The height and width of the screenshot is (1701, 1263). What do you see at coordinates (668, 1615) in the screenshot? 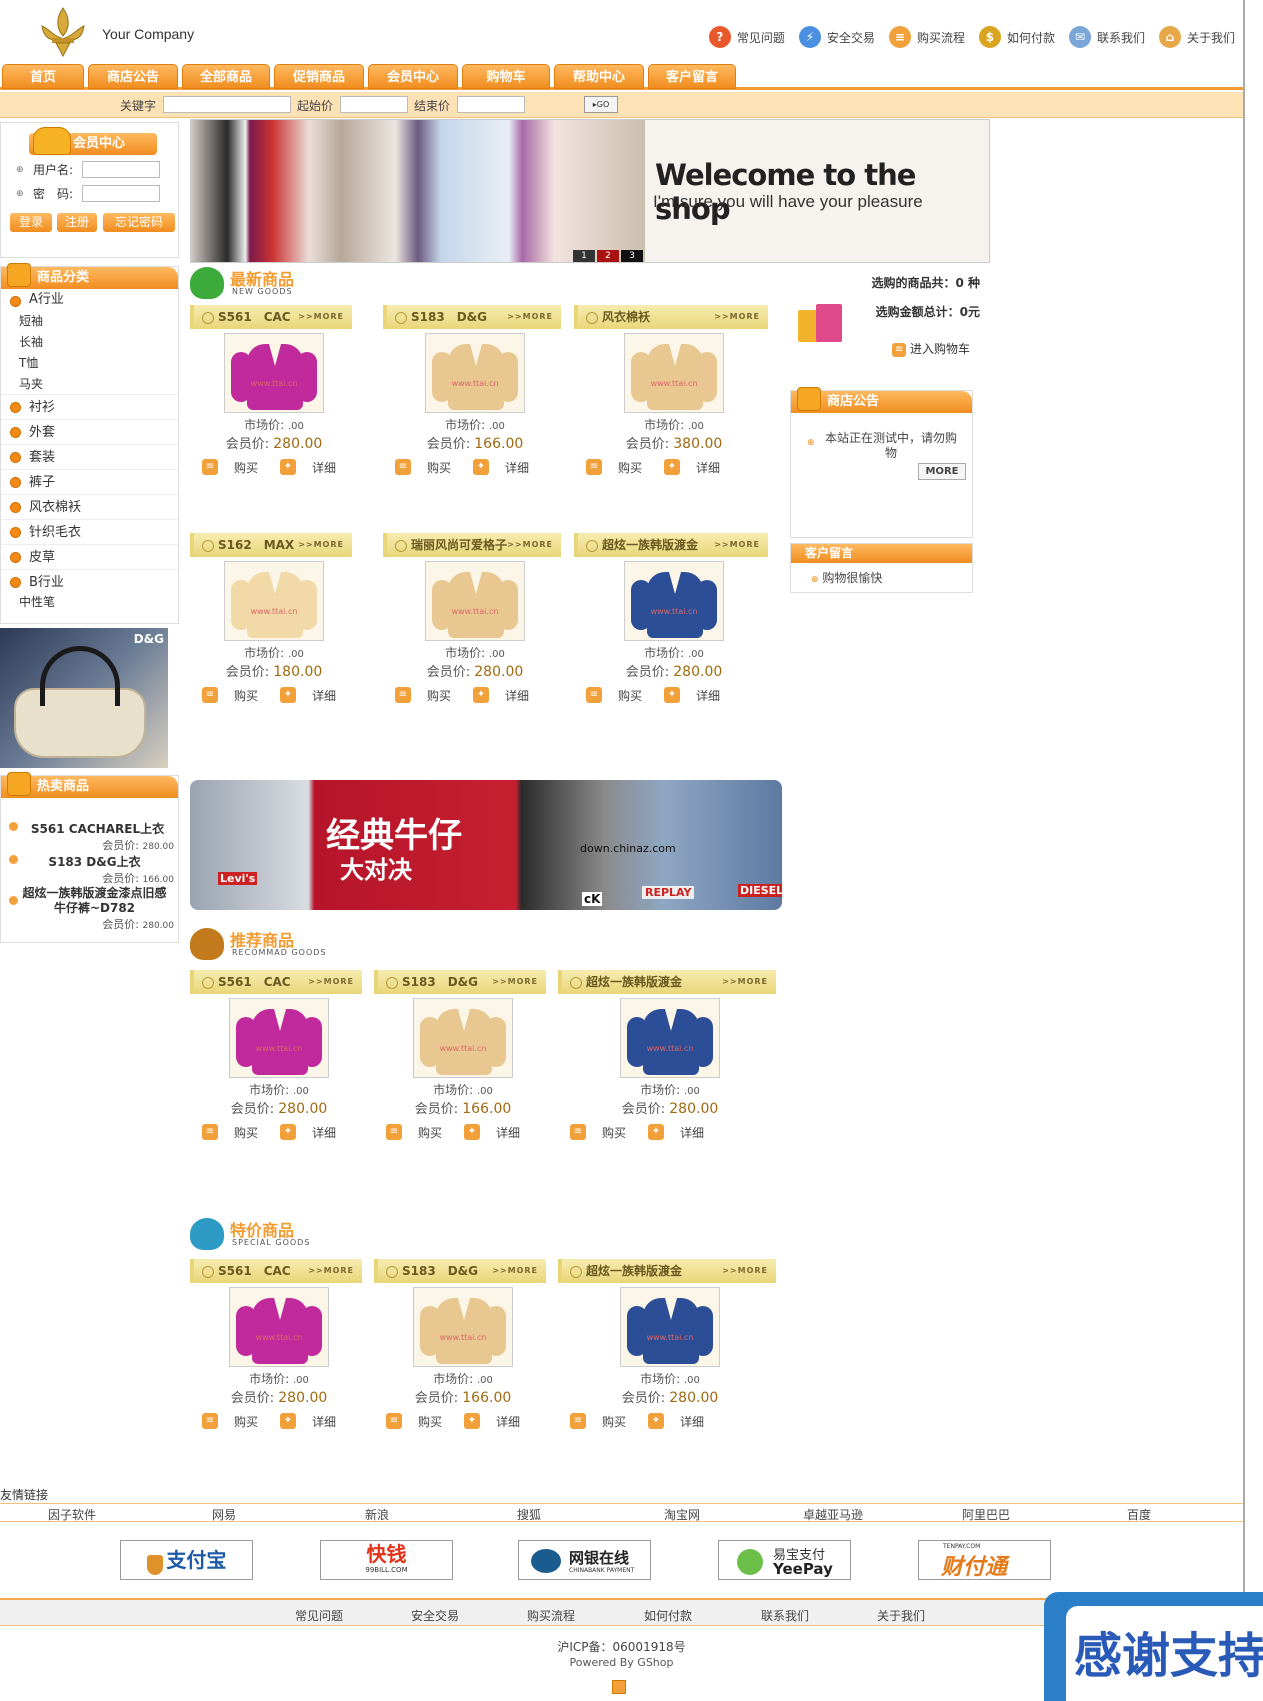
I see `footer-link-payment: 如何付款` at bounding box center [668, 1615].